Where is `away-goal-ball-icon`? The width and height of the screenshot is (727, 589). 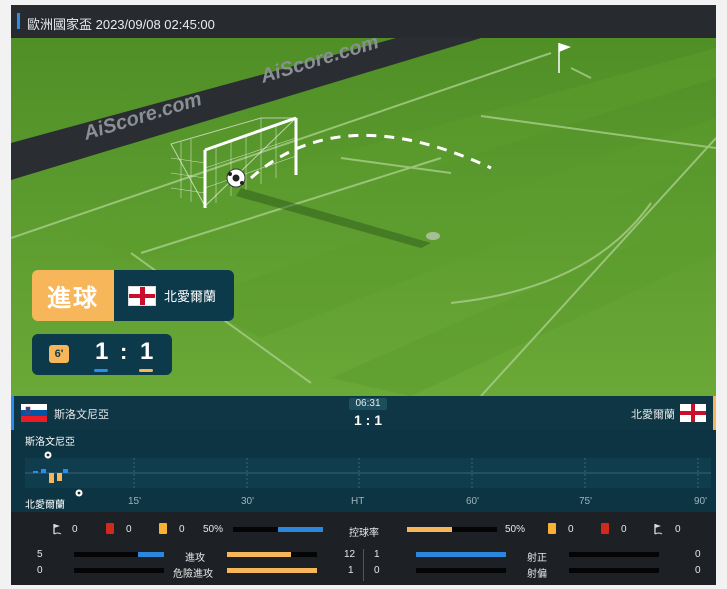
away-goal-ball-icon is located at coordinates (79, 493).